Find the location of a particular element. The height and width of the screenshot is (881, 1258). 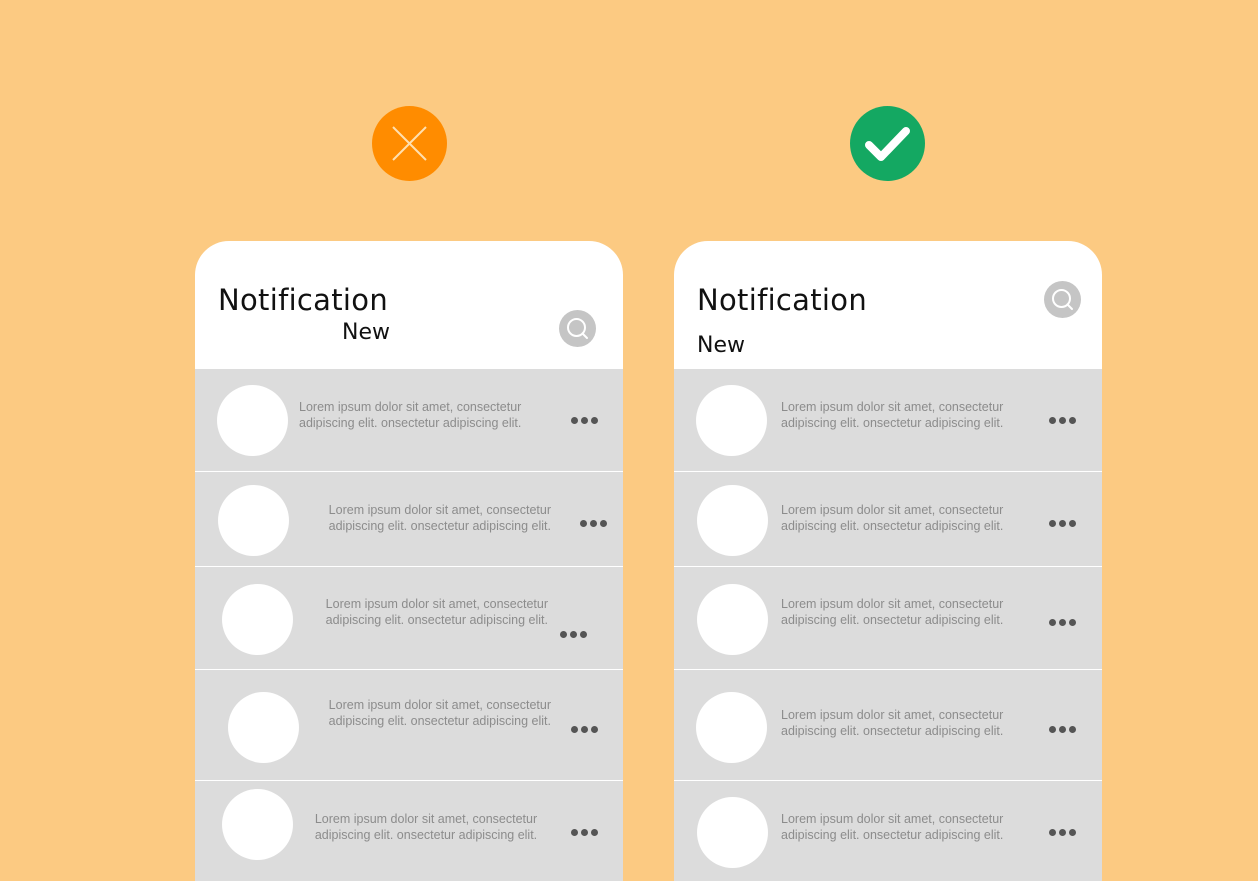

cross-icon is located at coordinates (409, 143).